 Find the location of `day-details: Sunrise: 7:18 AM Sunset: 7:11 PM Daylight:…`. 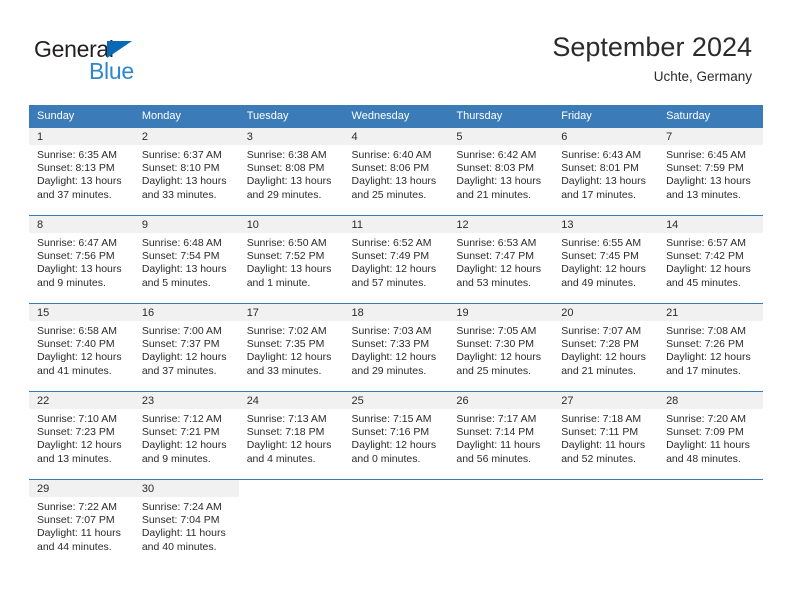

day-details: Sunrise: 7:18 AM Sunset: 7:11 PM Daylight:… is located at coordinates (605, 437).